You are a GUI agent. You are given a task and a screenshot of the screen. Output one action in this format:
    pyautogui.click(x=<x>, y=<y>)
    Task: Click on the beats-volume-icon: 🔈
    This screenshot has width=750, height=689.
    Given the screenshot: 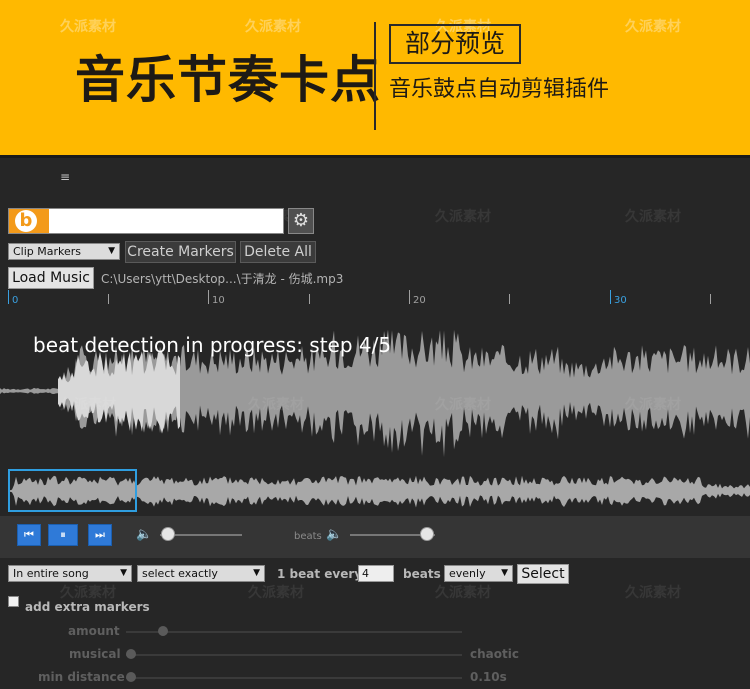 What is the action you would take?
    pyautogui.click(x=334, y=534)
    